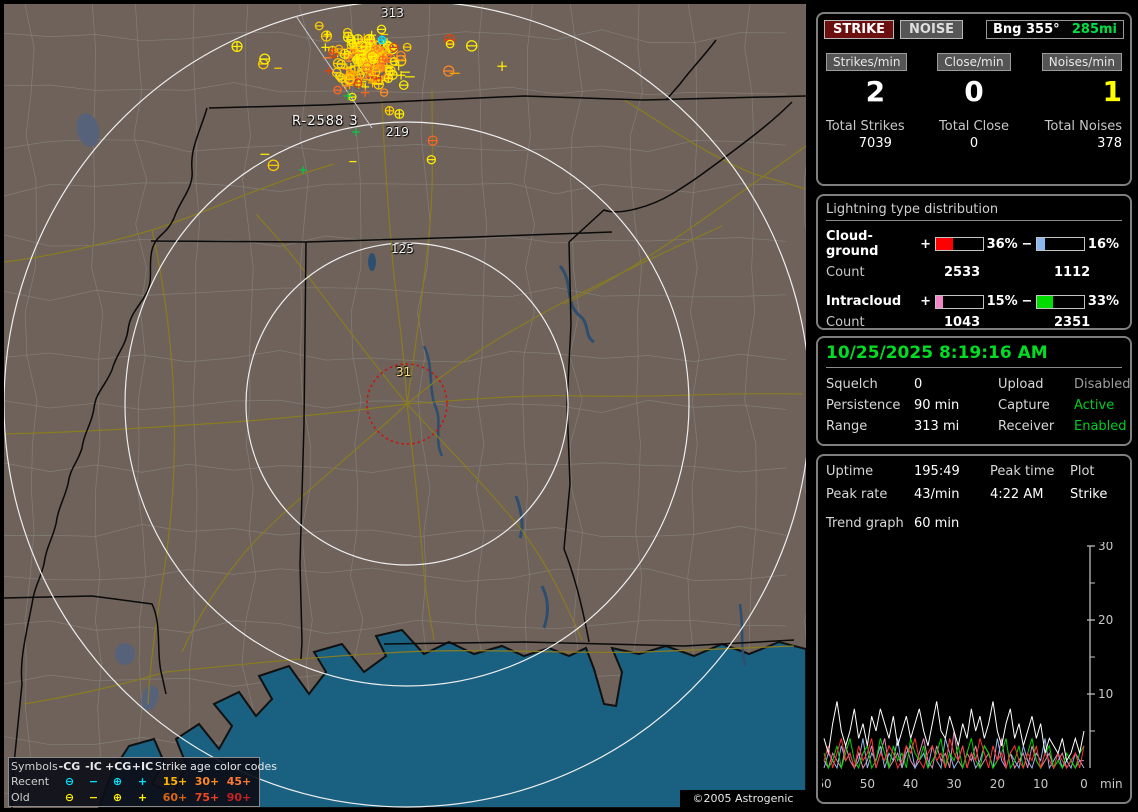 The height and width of the screenshot is (812, 1138). I want to click on ic-negative-pct: 33%, so click(1103, 301).